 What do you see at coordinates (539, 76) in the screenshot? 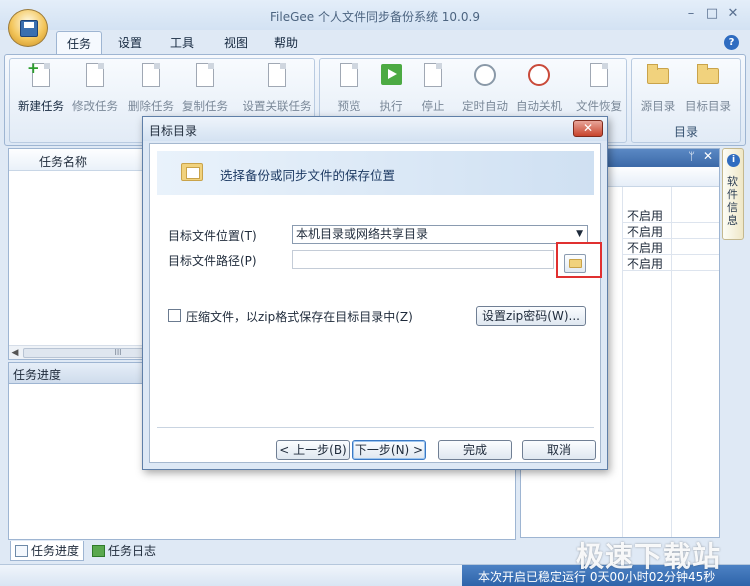
I see `shutdown-clock-icon` at bounding box center [539, 76].